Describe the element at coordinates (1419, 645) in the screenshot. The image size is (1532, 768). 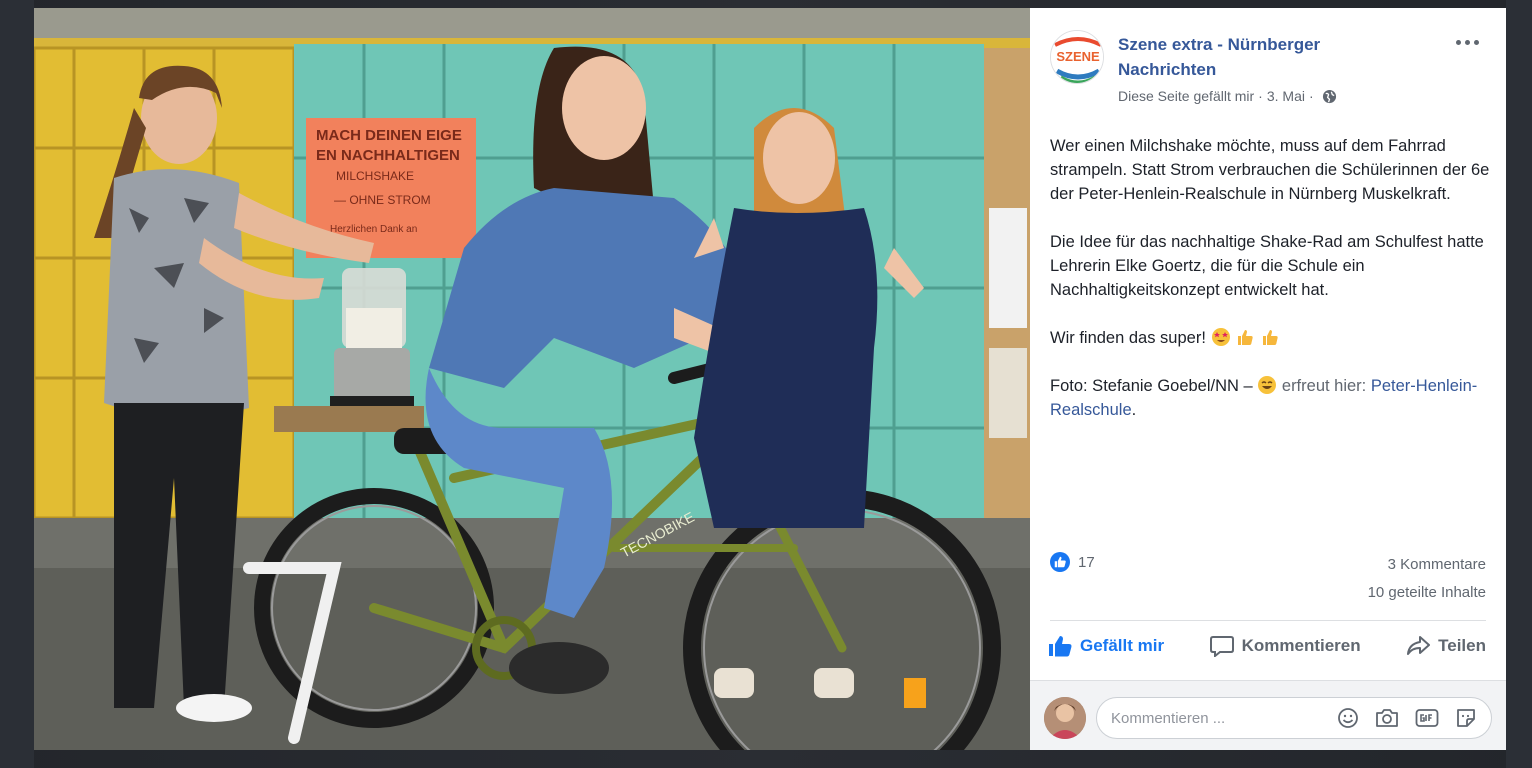
I see `share-arrow-icon` at that location.